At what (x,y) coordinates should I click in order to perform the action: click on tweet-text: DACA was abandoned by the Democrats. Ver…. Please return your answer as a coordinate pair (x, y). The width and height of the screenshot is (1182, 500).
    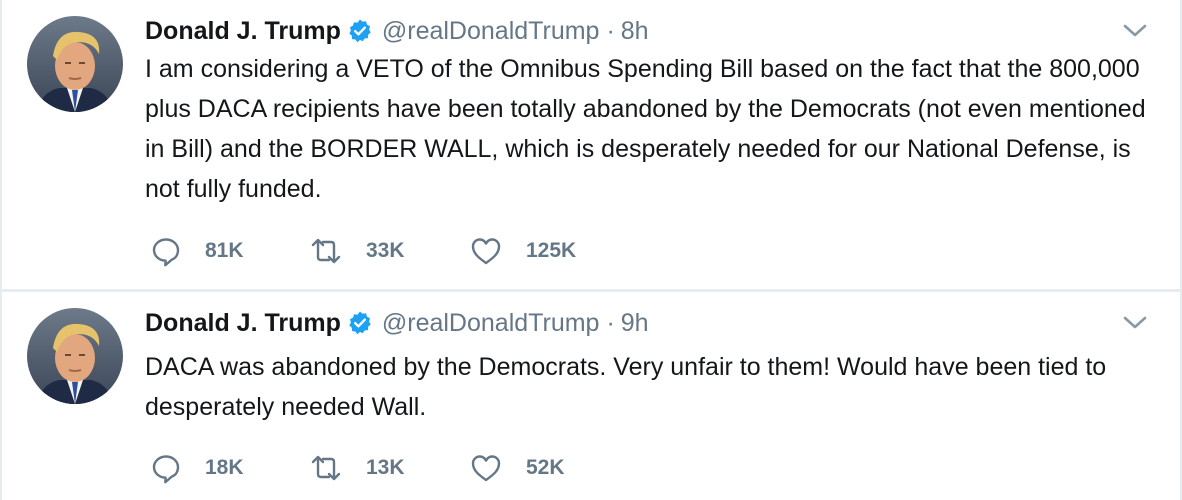
    Looking at the image, I should click on (626, 387).